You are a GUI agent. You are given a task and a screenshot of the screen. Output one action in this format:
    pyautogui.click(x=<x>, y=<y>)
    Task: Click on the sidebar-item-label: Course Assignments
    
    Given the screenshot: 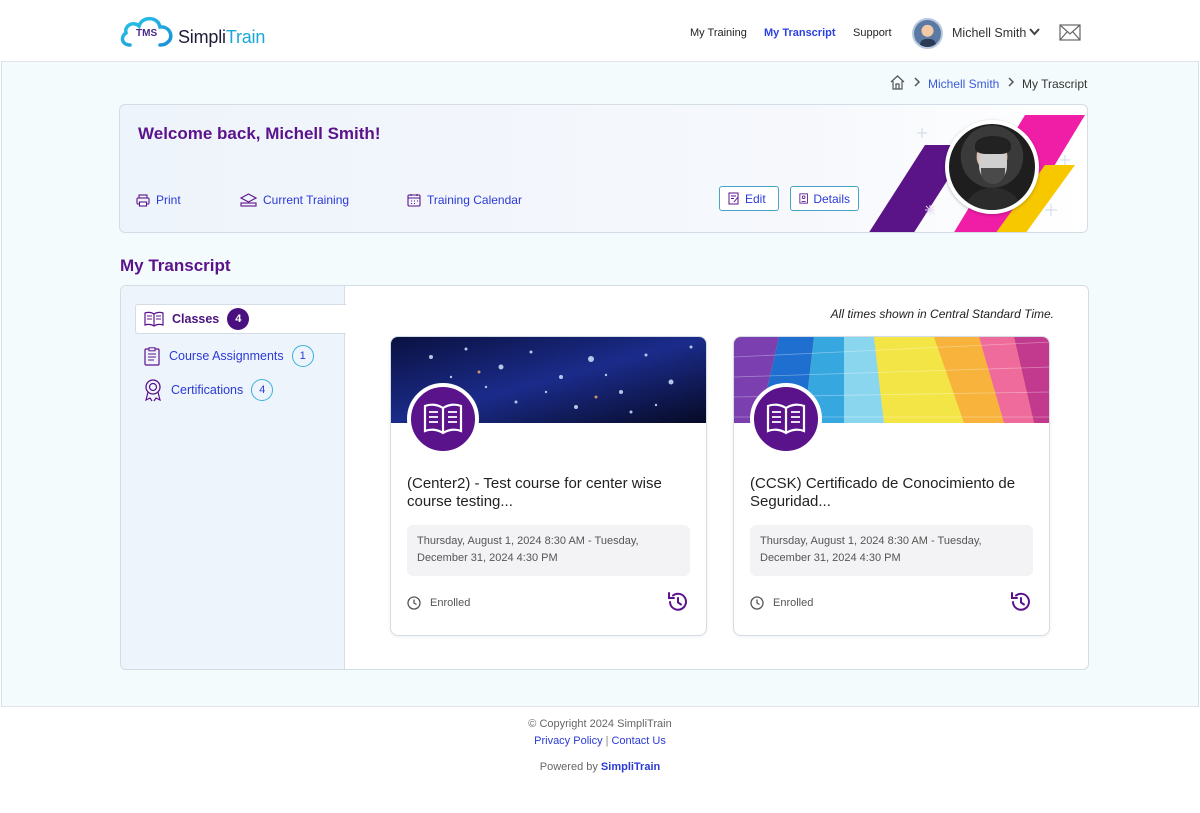 What is the action you would take?
    pyautogui.click(x=226, y=356)
    